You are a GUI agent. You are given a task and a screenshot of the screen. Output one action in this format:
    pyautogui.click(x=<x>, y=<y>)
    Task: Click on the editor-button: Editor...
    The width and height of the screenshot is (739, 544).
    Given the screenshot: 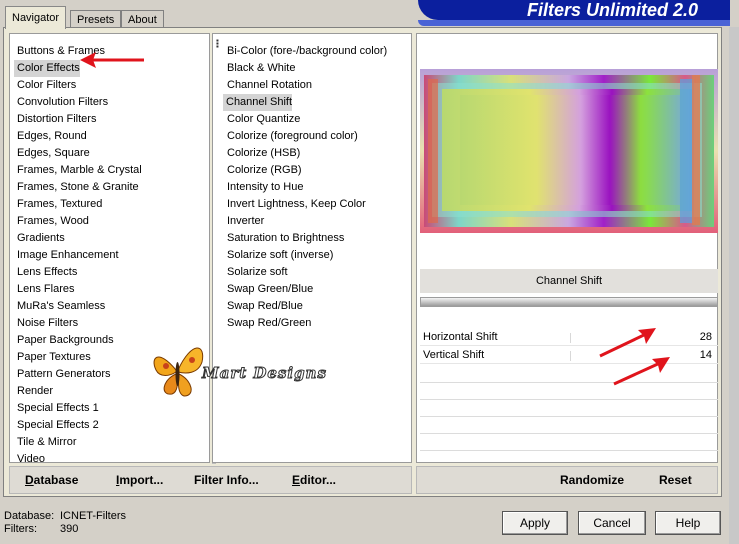 What is the action you would take?
    pyautogui.click(x=314, y=480)
    